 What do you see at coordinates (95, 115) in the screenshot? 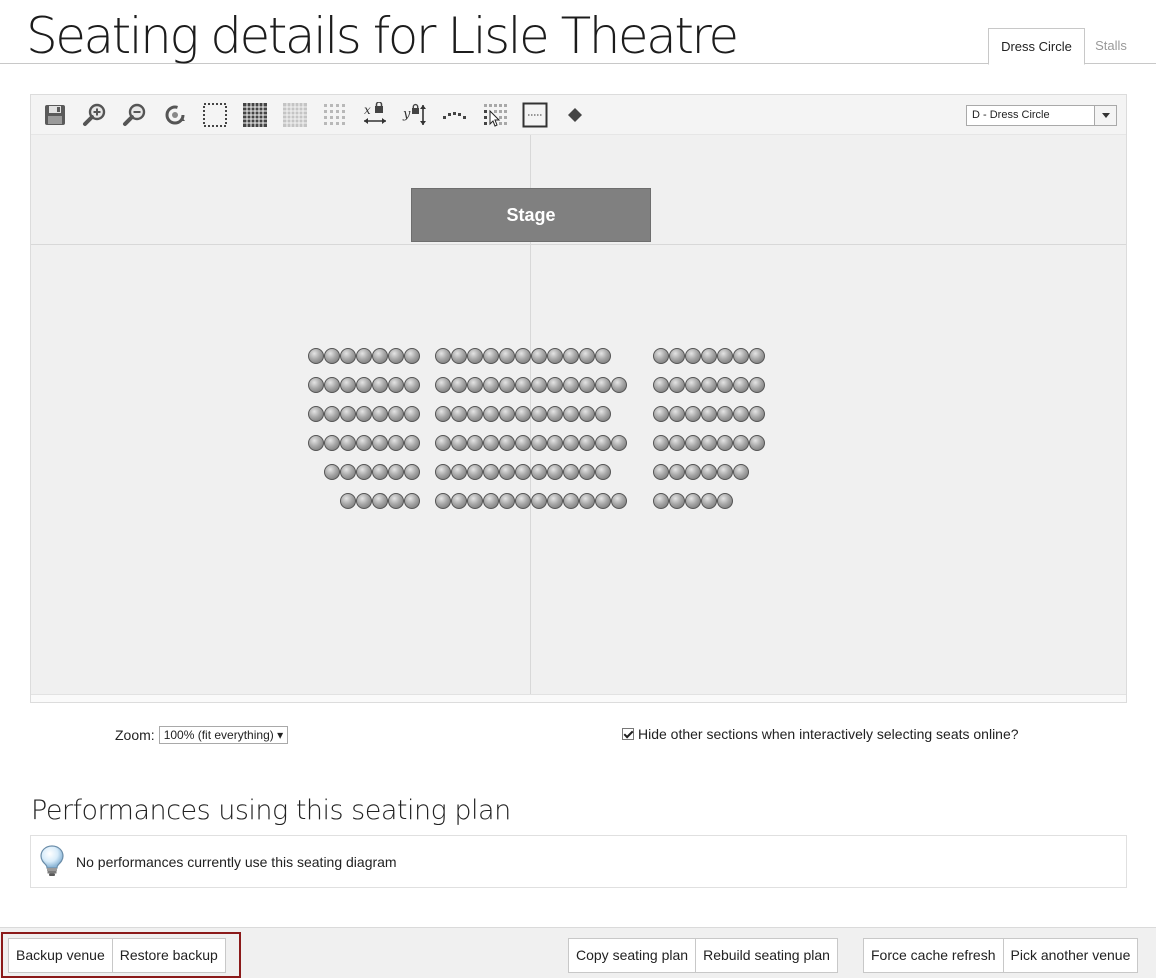
I see `zoom-in-icon` at bounding box center [95, 115].